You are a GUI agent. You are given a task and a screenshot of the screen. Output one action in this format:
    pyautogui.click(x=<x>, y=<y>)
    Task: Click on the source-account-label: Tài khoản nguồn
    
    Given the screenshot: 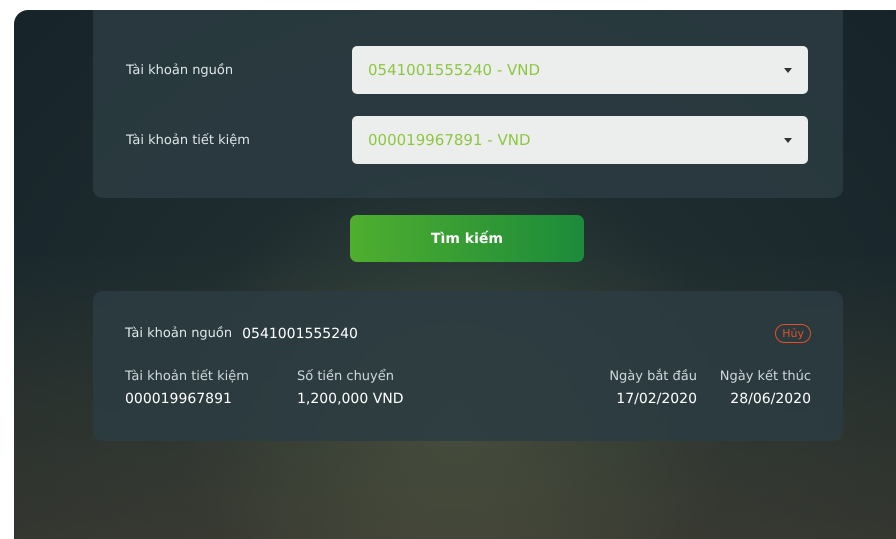 What is the action you would take?
    pyautogui.click(x=178, y=333)
    